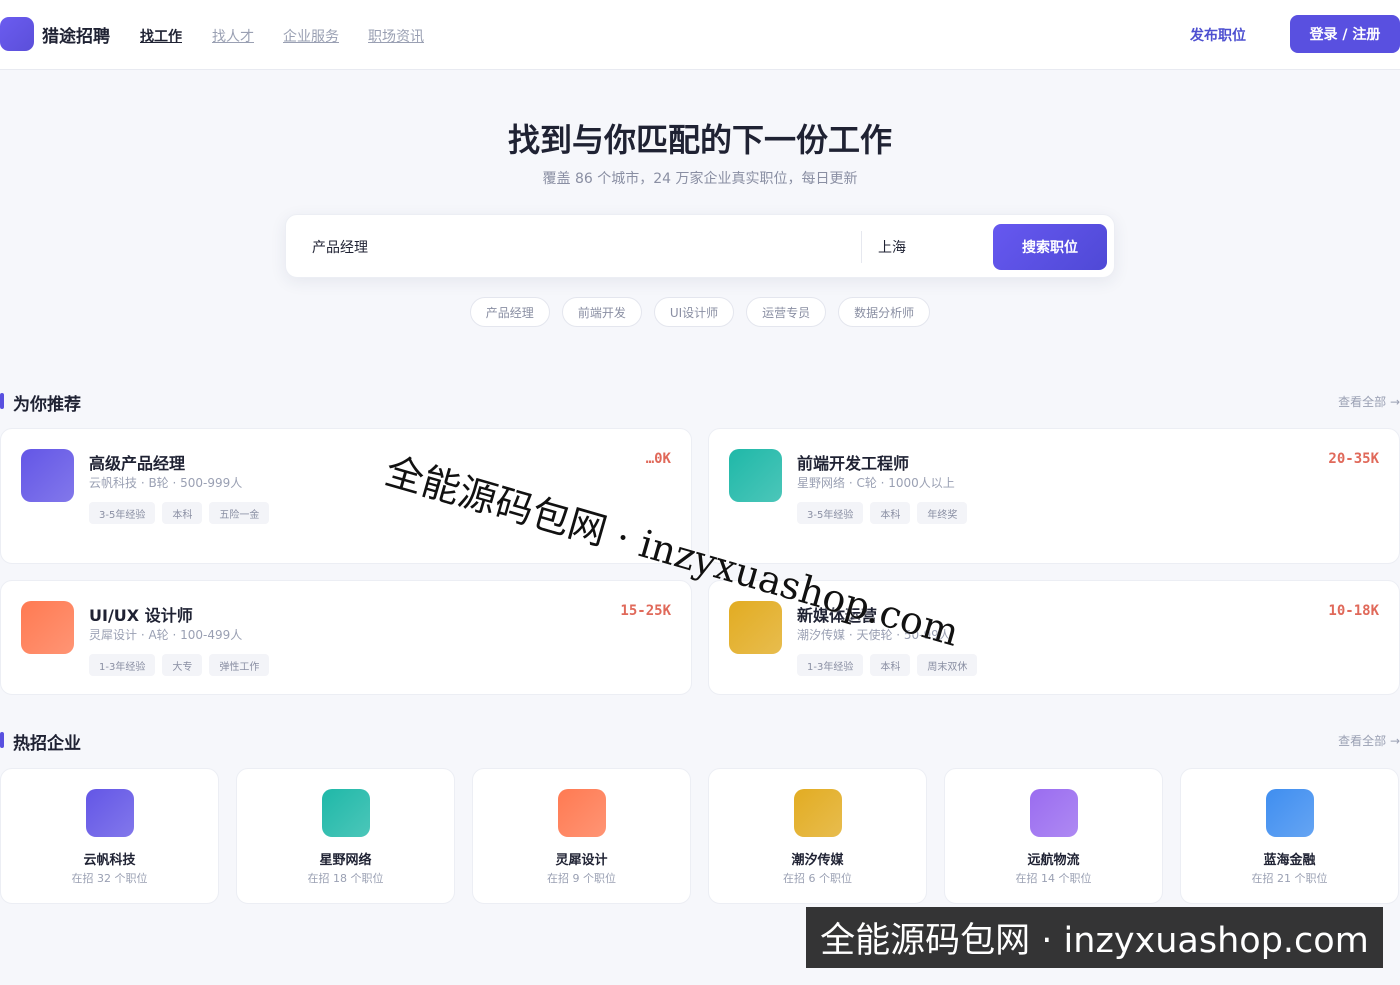  I want to click on company-name: 蓝海金融, so click(1289, 860).